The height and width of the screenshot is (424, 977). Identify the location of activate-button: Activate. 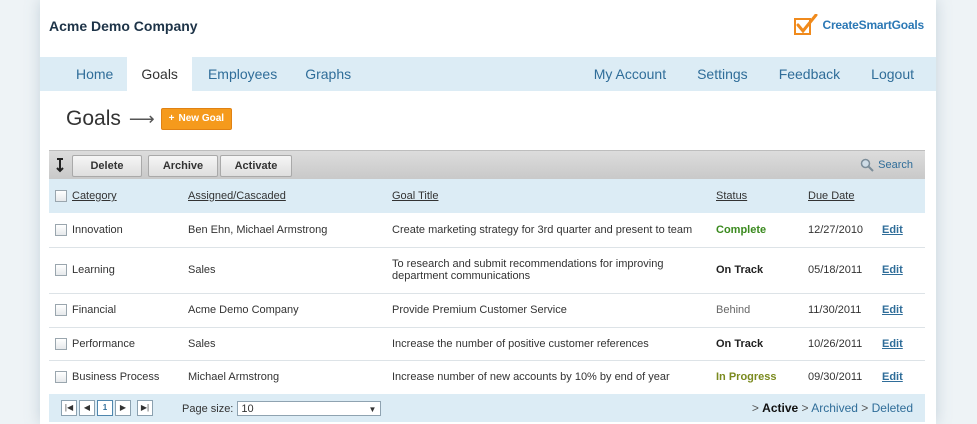
(256, 166).